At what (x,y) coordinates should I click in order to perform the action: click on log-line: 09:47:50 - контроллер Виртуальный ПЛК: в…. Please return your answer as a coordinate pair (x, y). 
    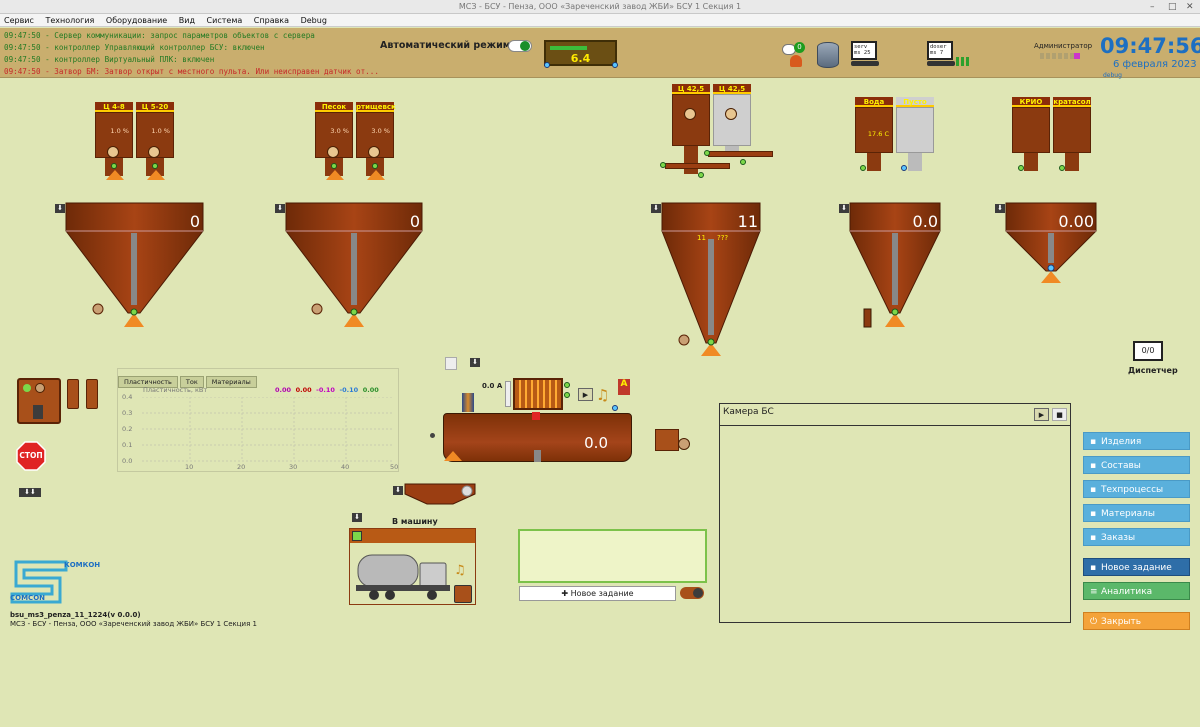
    Looking at the image, I should click on (109, 59).